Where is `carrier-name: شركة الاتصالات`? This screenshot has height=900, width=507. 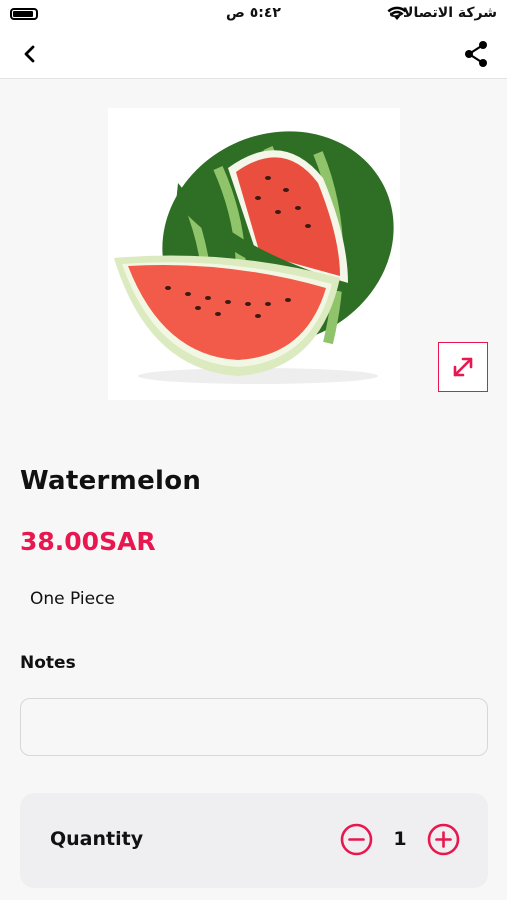
carrier-name: شركة الاتصالات is located at coordinates (442, 13).